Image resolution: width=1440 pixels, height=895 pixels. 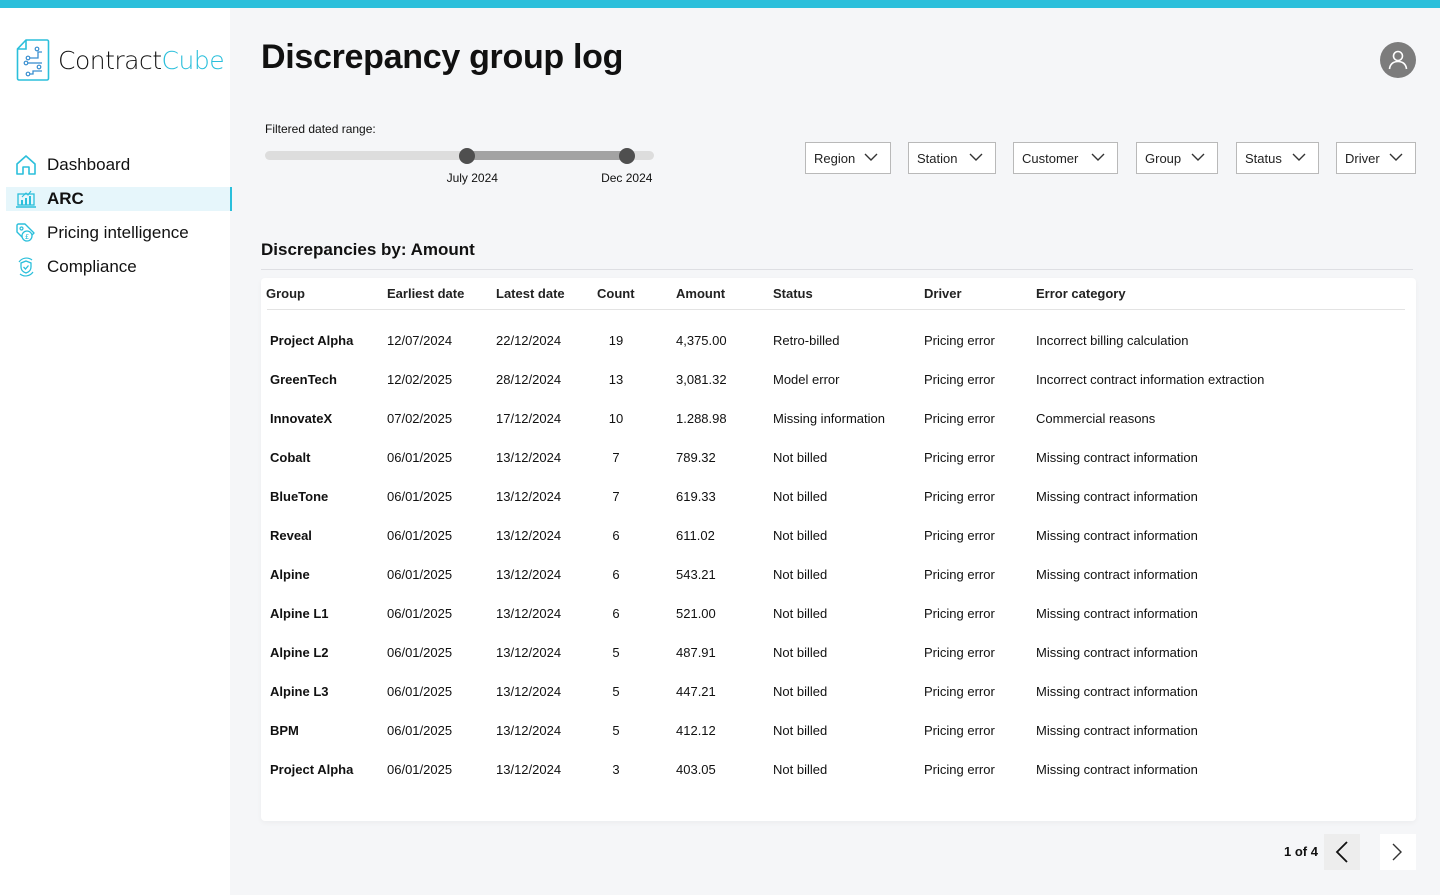 I want to click on cell-amount: 543.21, so click(x=696, y=574).